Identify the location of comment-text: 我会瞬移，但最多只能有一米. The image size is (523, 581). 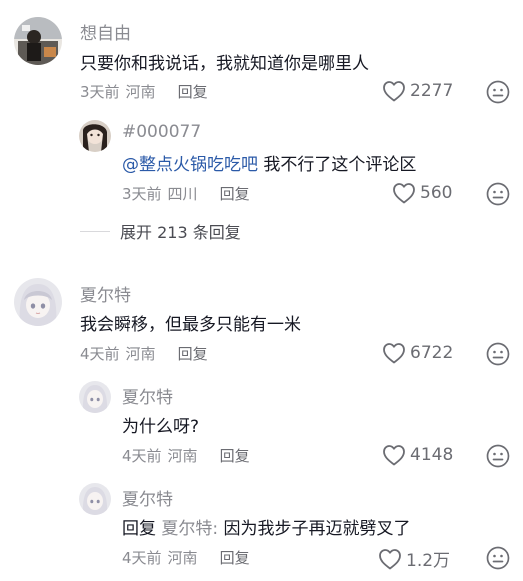
(190, 325).